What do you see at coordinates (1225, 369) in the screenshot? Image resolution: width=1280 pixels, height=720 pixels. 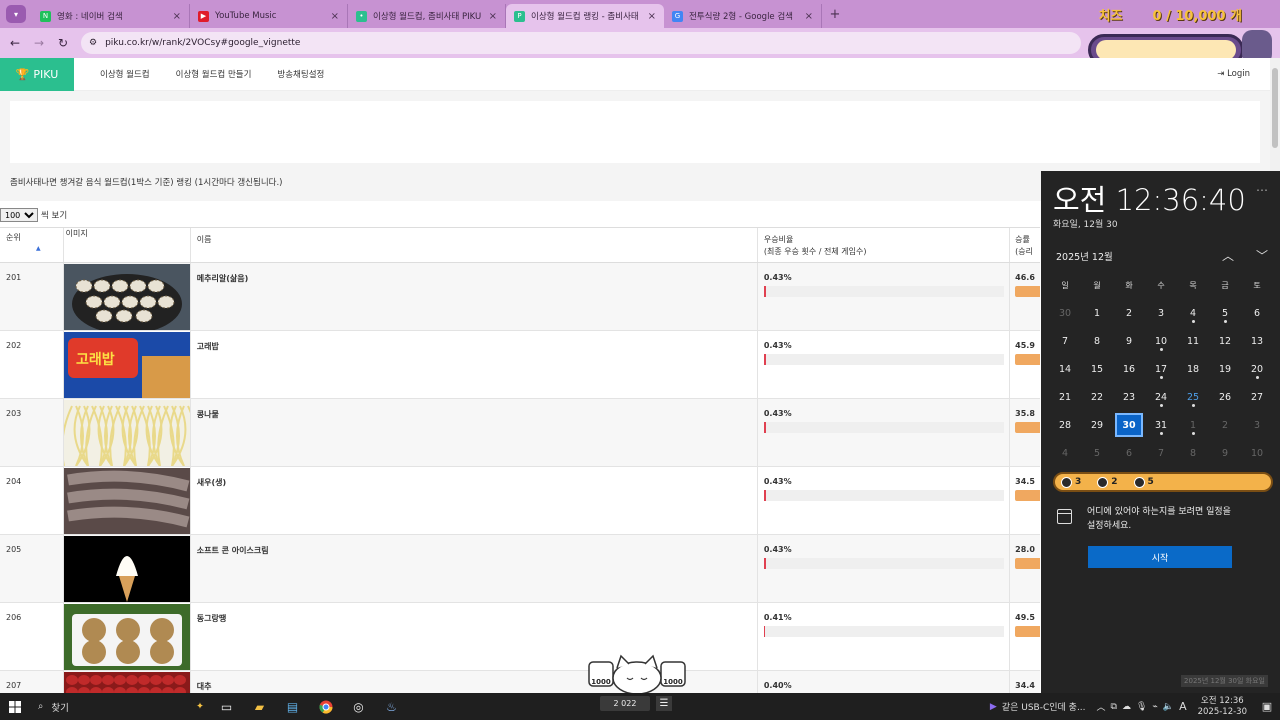 I see `calendar-day: 19` at bounding box center [1225, 369].